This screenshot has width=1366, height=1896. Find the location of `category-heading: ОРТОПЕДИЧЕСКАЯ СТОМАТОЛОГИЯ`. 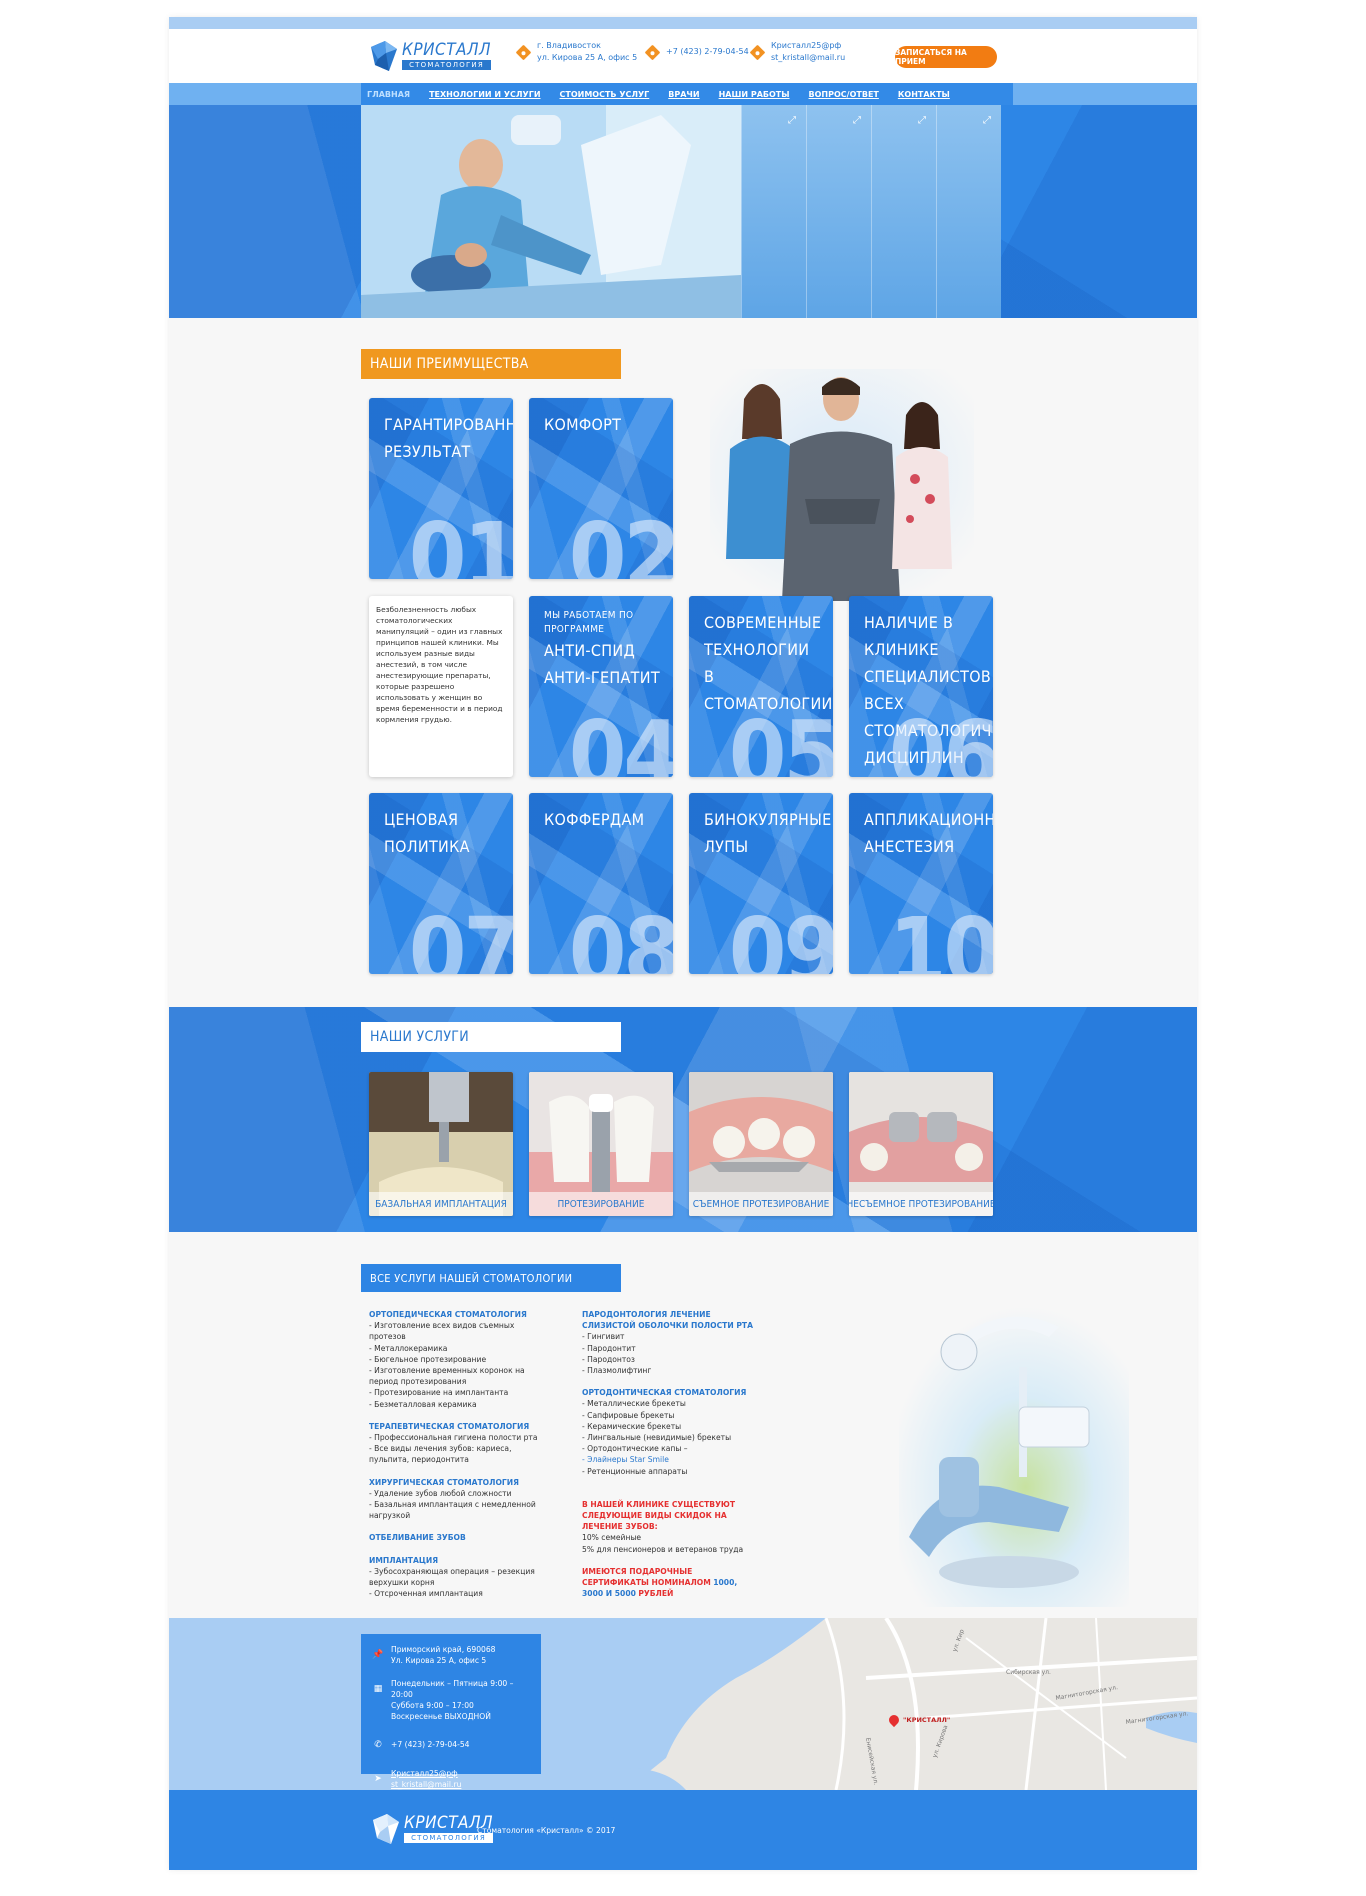

category-heading: ОРТОПЕДИЧЕСКАЯ СТОМАТОЛОГИЯ is located at coordinates (459, 1314).